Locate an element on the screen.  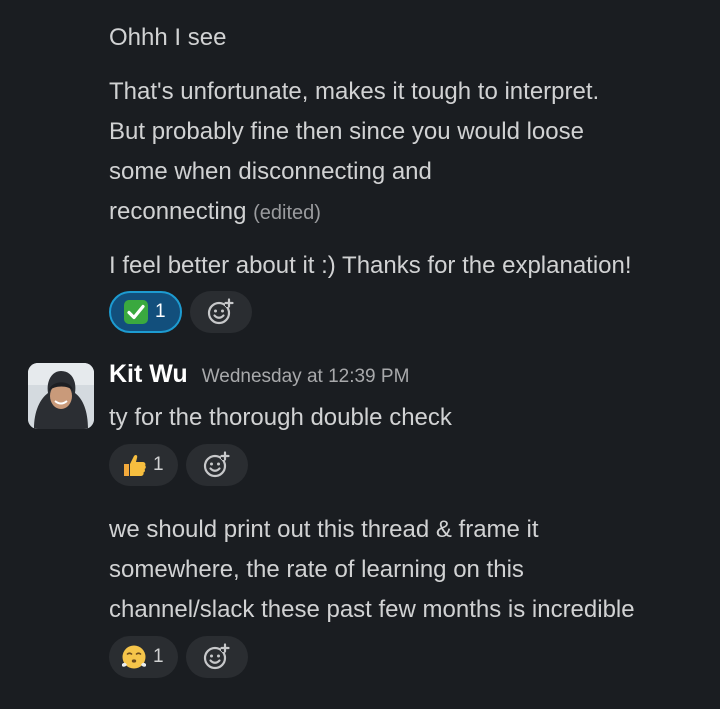
avatar is located at coordinates (61, 396).